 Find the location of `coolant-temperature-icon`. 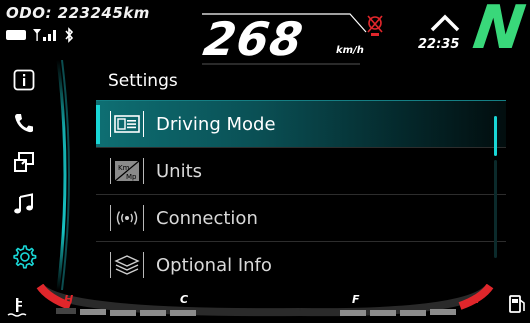

coolant-temperature-icon is located at coordinates (17, 307).